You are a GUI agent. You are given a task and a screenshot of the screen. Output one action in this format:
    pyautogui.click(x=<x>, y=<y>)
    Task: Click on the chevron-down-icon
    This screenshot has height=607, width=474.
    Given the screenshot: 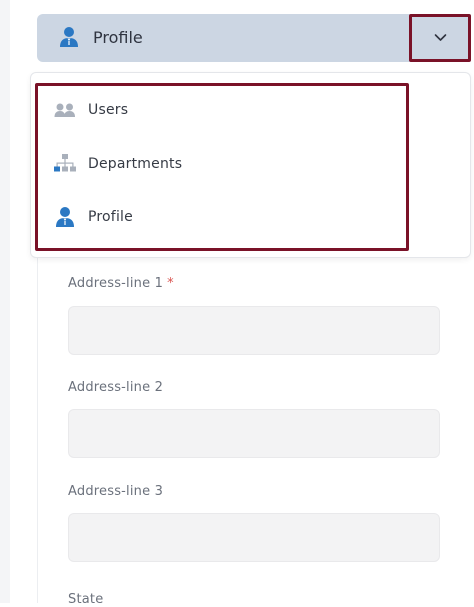 What is the action you would take?
    pyautogui.click(x=440, y=37)
    